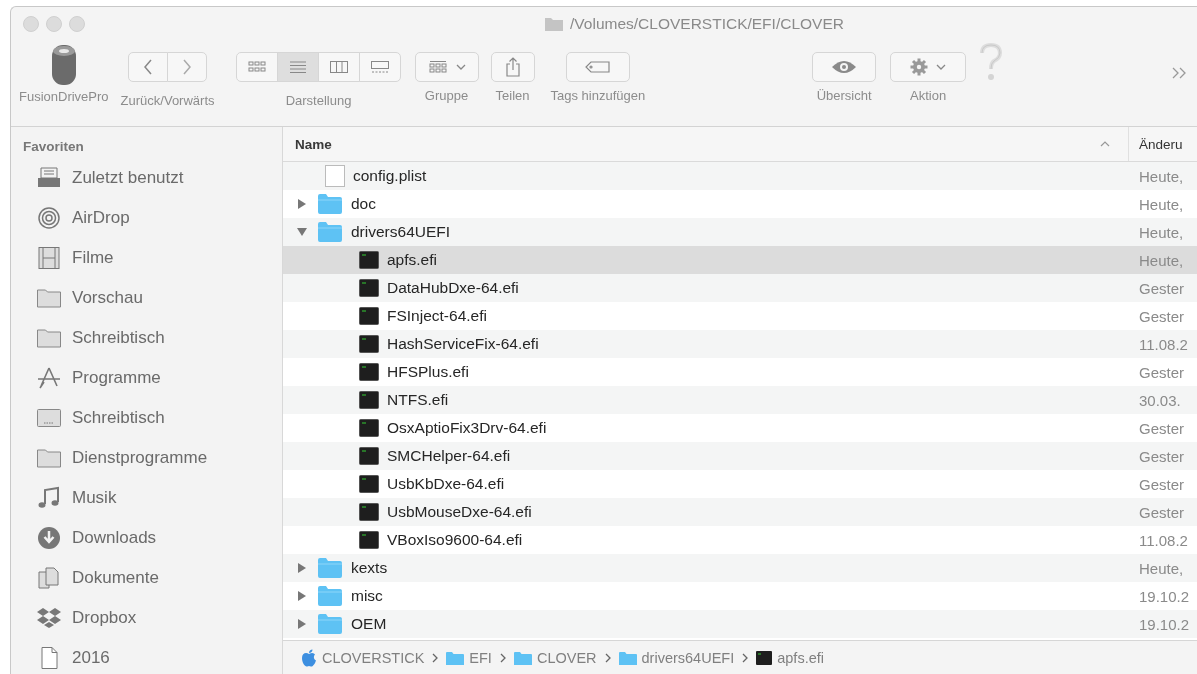 Image resolution: width=1197 pixels, height=674 pixels. Describe the element at coordinates (740, 540) in the screenshot. I see `file-row: VBoxIso9600-64.efi 11.08.2` at that location.